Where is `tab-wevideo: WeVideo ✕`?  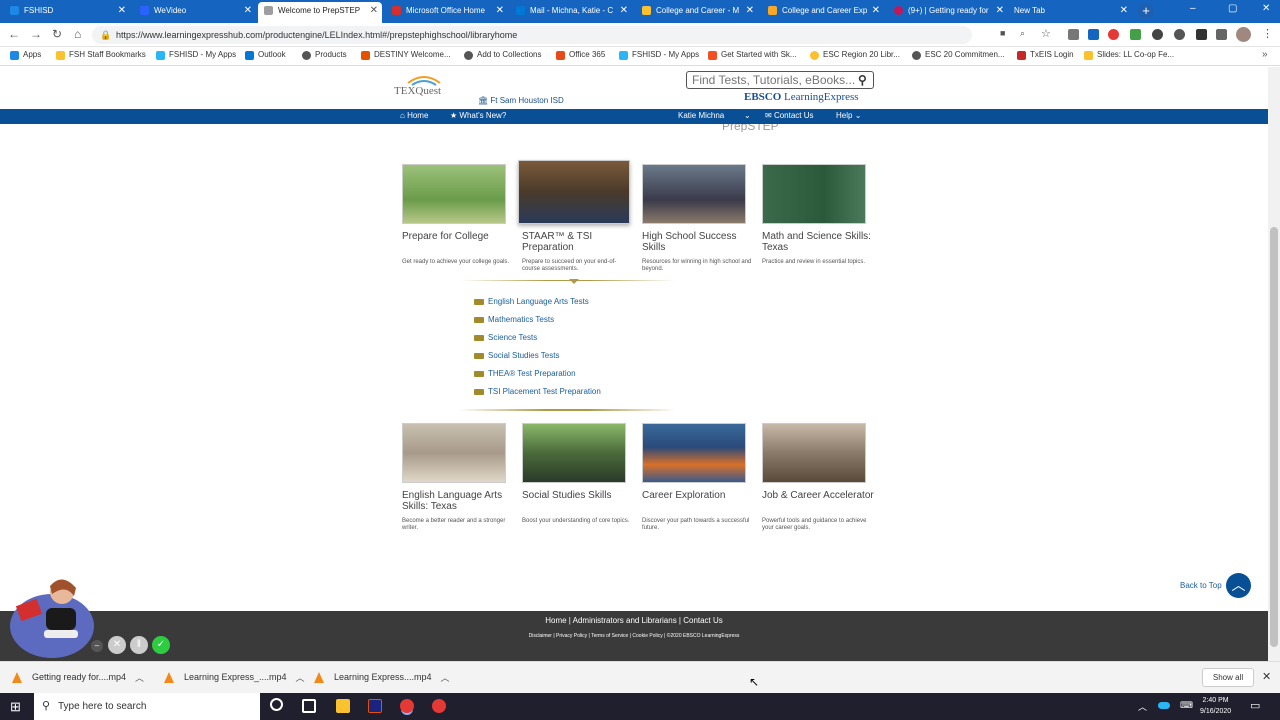 tab-wevideo: WeVideo ✕ is located at coordinates (195, 12).